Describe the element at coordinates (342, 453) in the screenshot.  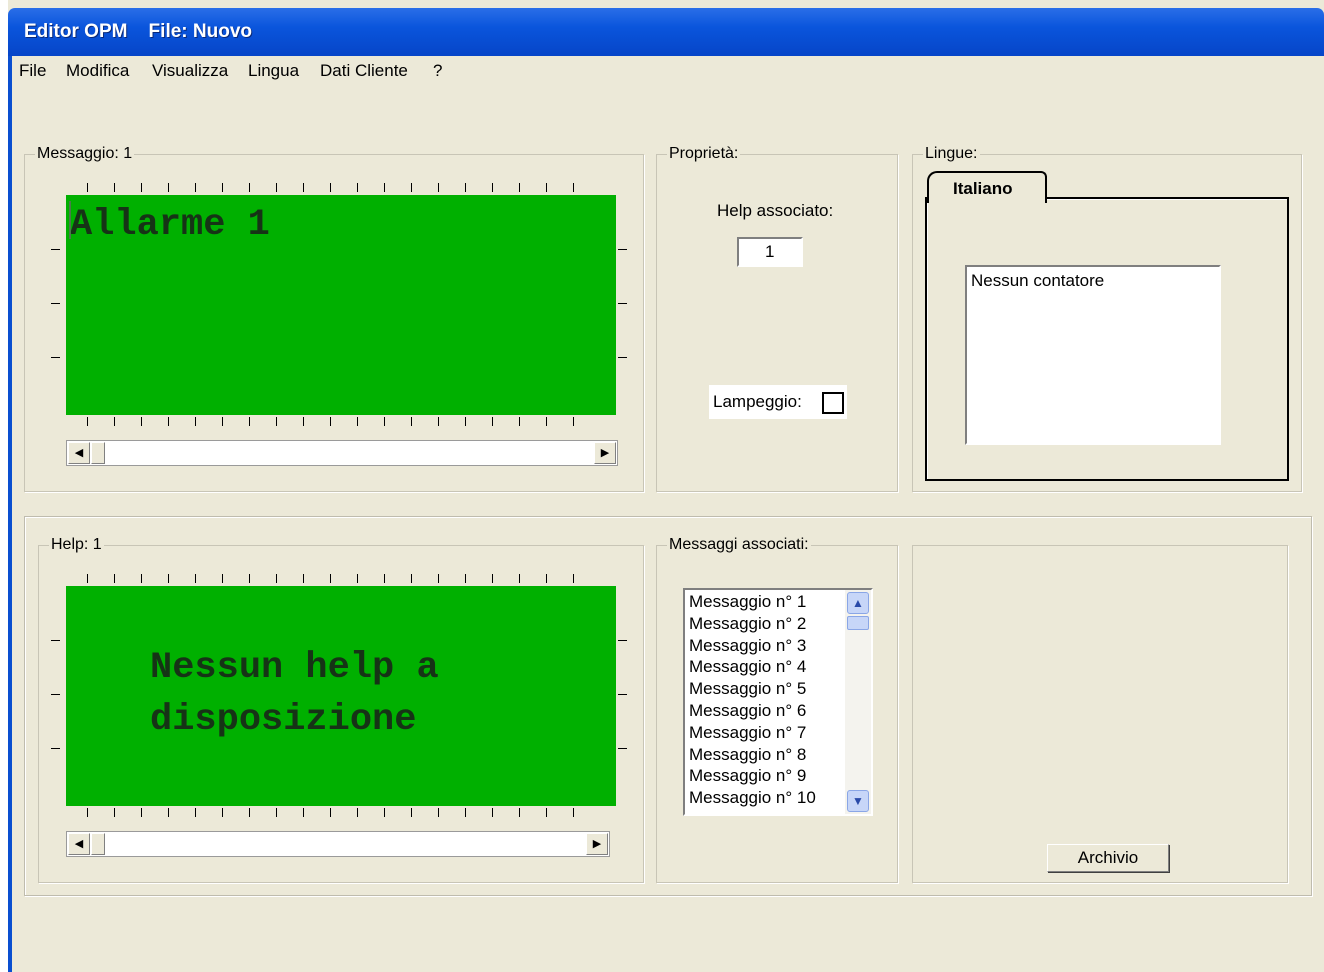
I see `message-hscrollbar: ◀ ▶` at that location.